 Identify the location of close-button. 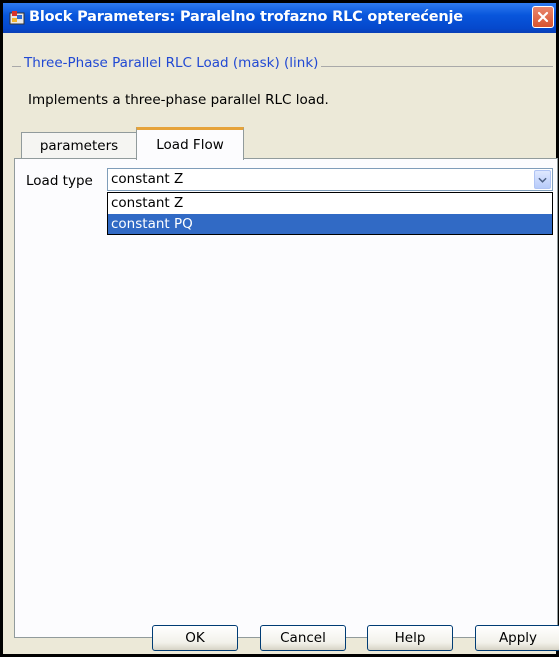
(543, 17).